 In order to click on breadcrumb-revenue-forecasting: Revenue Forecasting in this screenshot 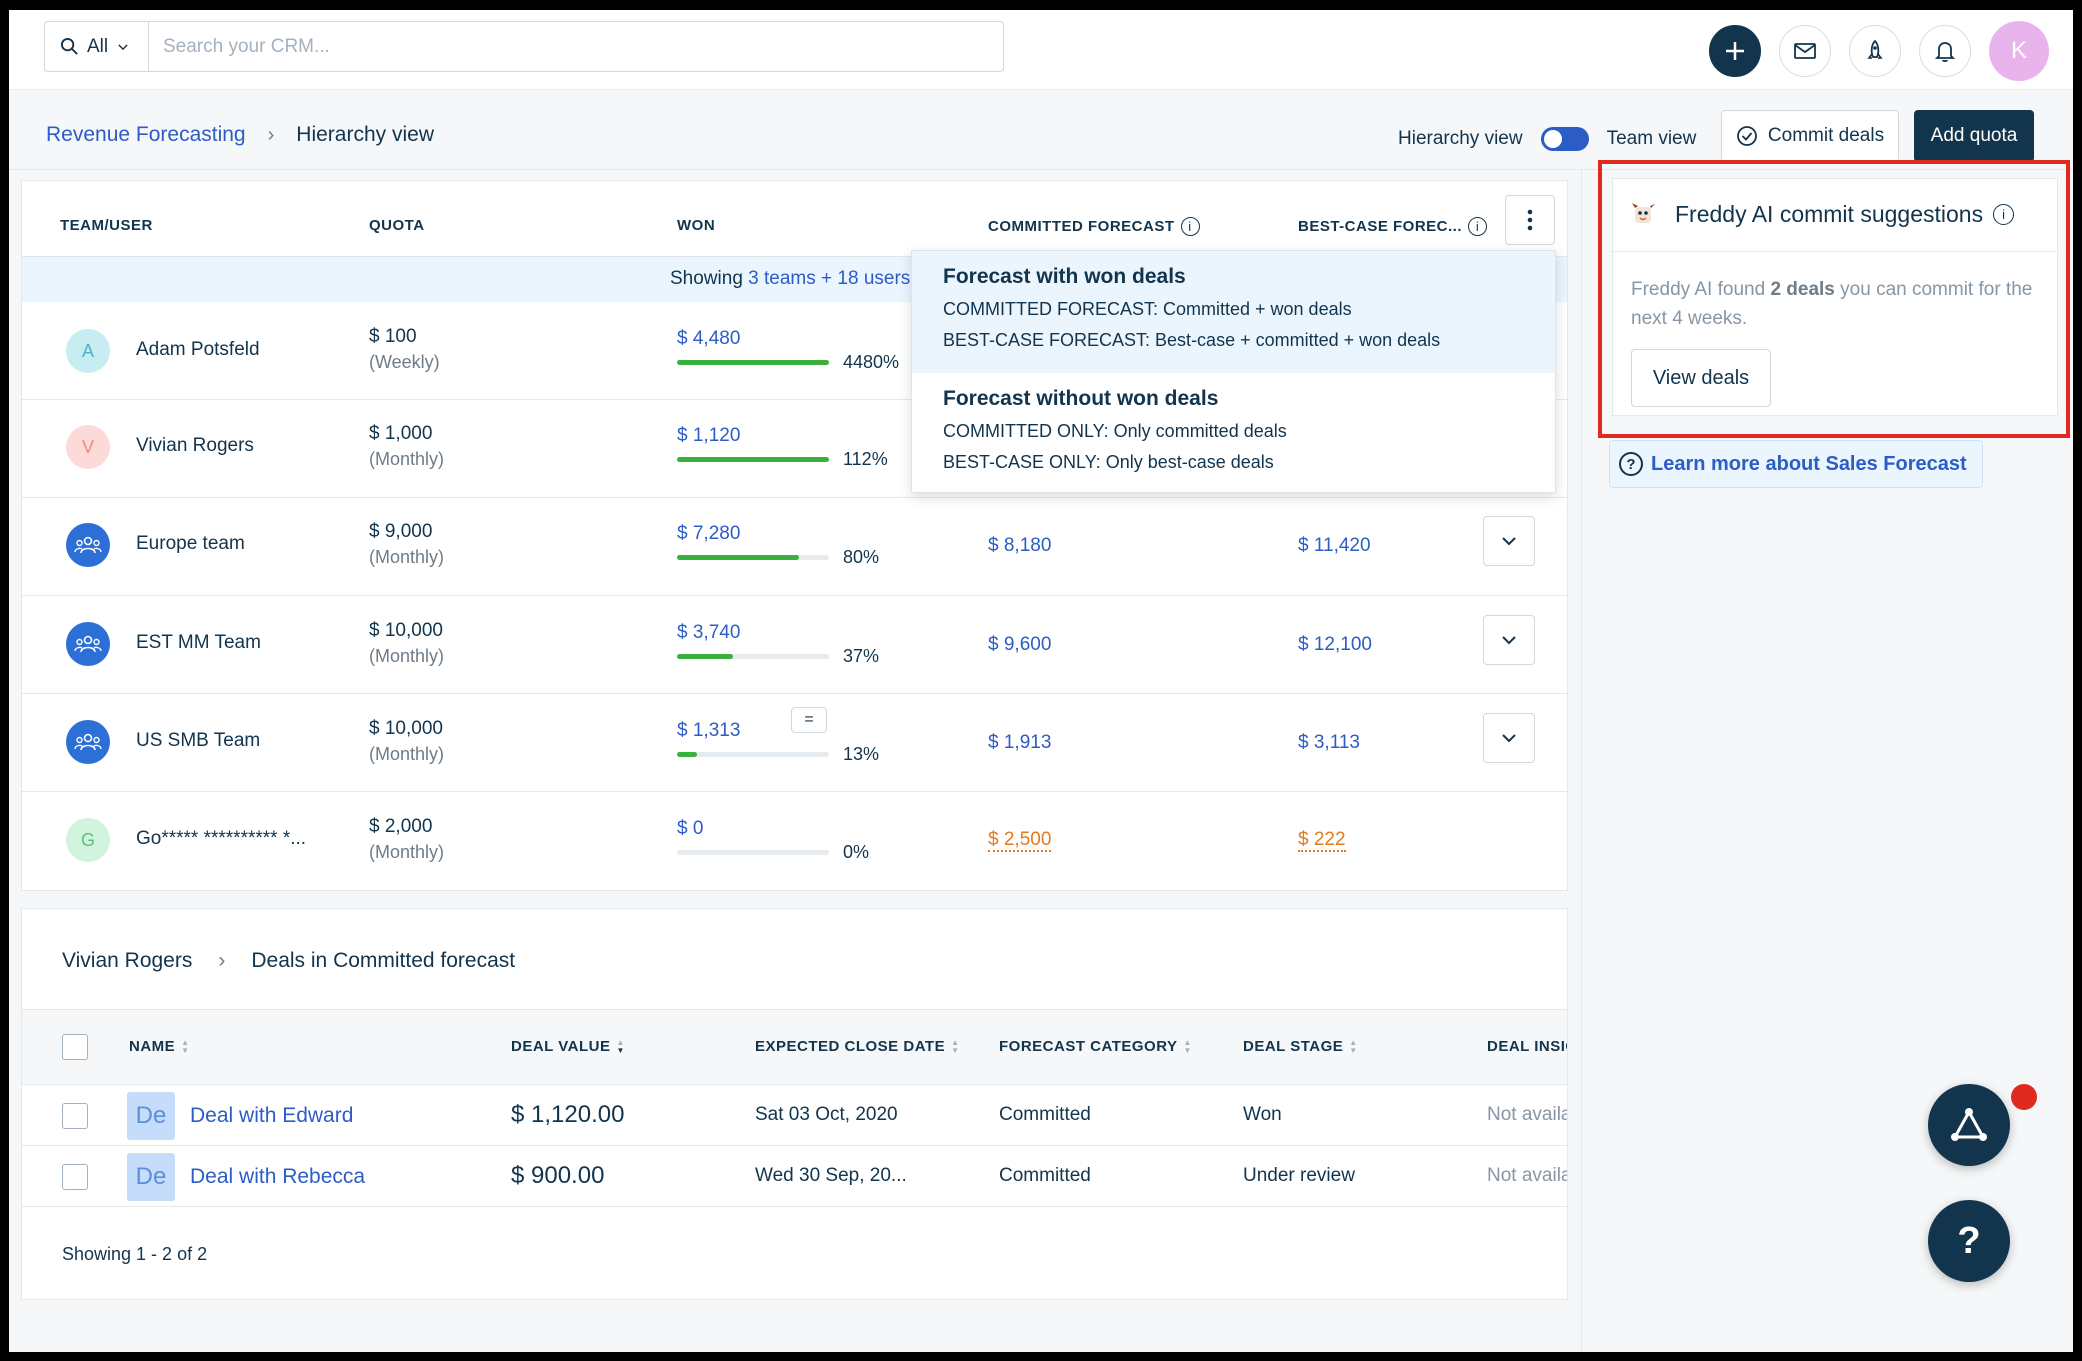, I will do `click(146, 135)`.